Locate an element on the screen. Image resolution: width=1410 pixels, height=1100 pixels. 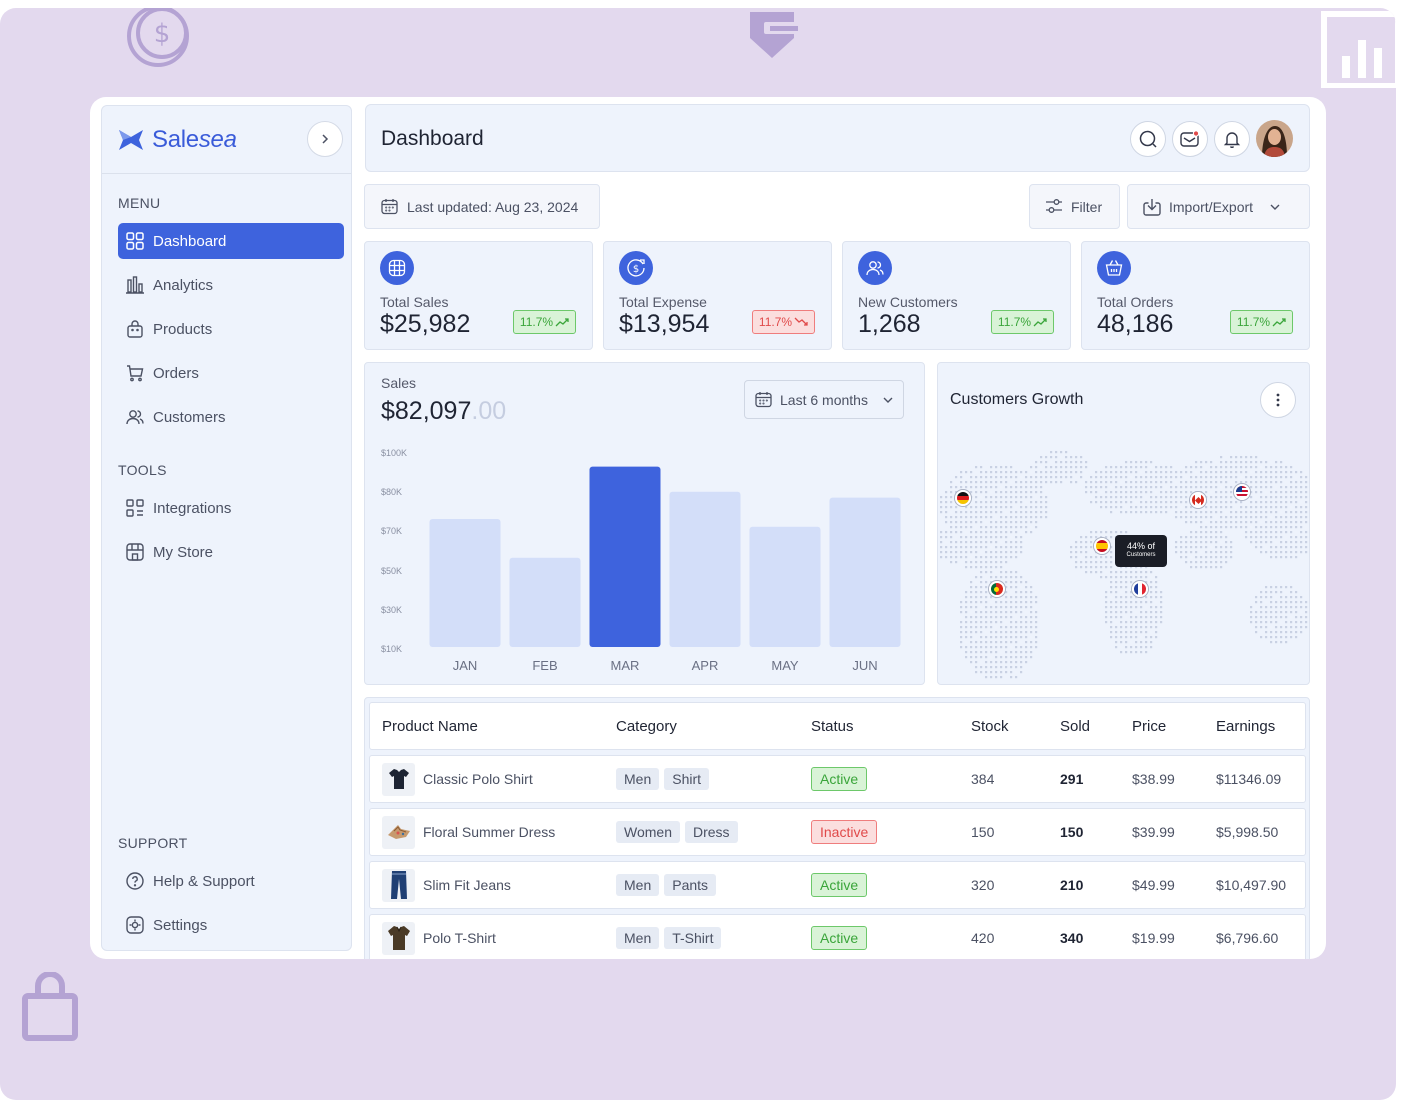
column-header-price: Price is located at coordinates (1149, 726).